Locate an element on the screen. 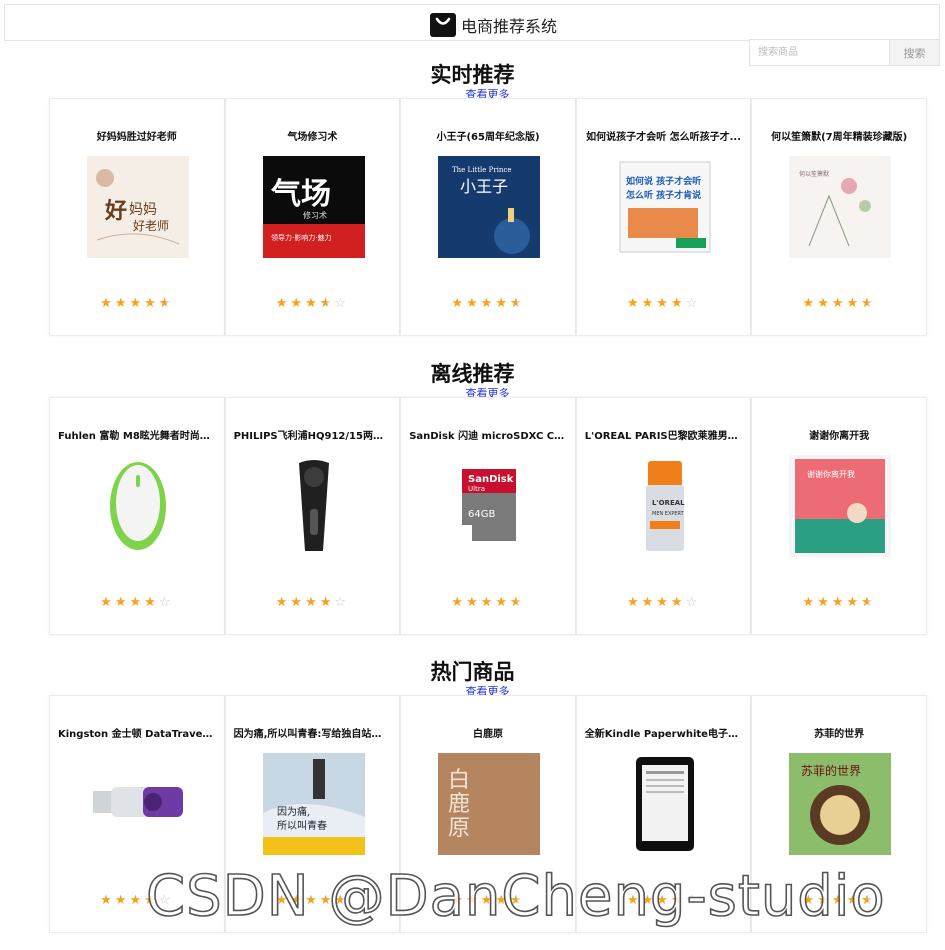 The image size is (945, 950). product-card: 小王子(65周年纪念版) The Little Prince 小王子 ★★★★★ is located at coordinates (488, 217).